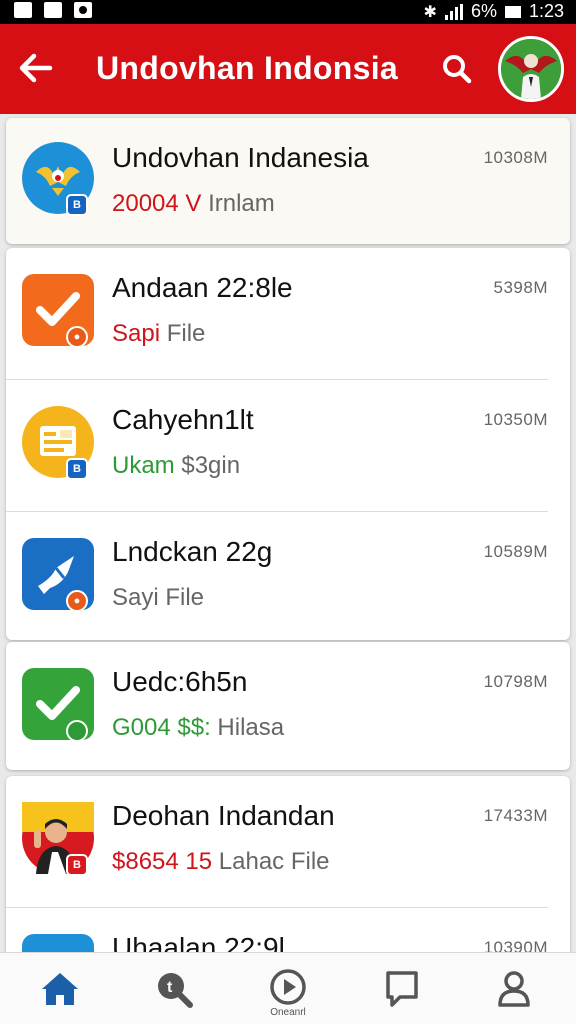 The height and width of the screenshot is (1024, 576). Describe the element at coordinates (546, 11) in the screenshot. I see `clock: 1:23` at that location.